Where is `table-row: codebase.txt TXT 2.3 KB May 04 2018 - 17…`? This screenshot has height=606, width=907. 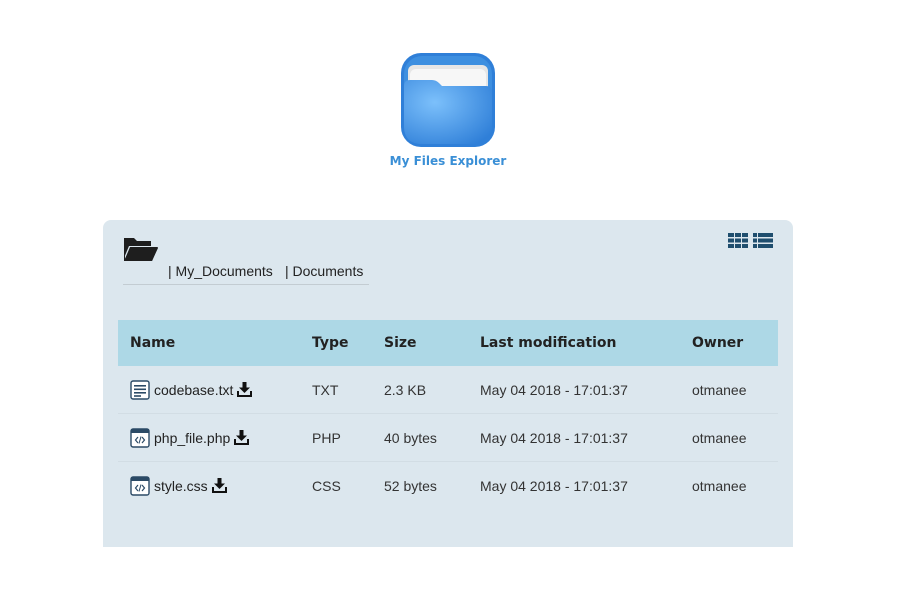
table-row: codebase.txt TXT 2.3 KB May 04 2018 - 17… is located at coordinates (448, 390).